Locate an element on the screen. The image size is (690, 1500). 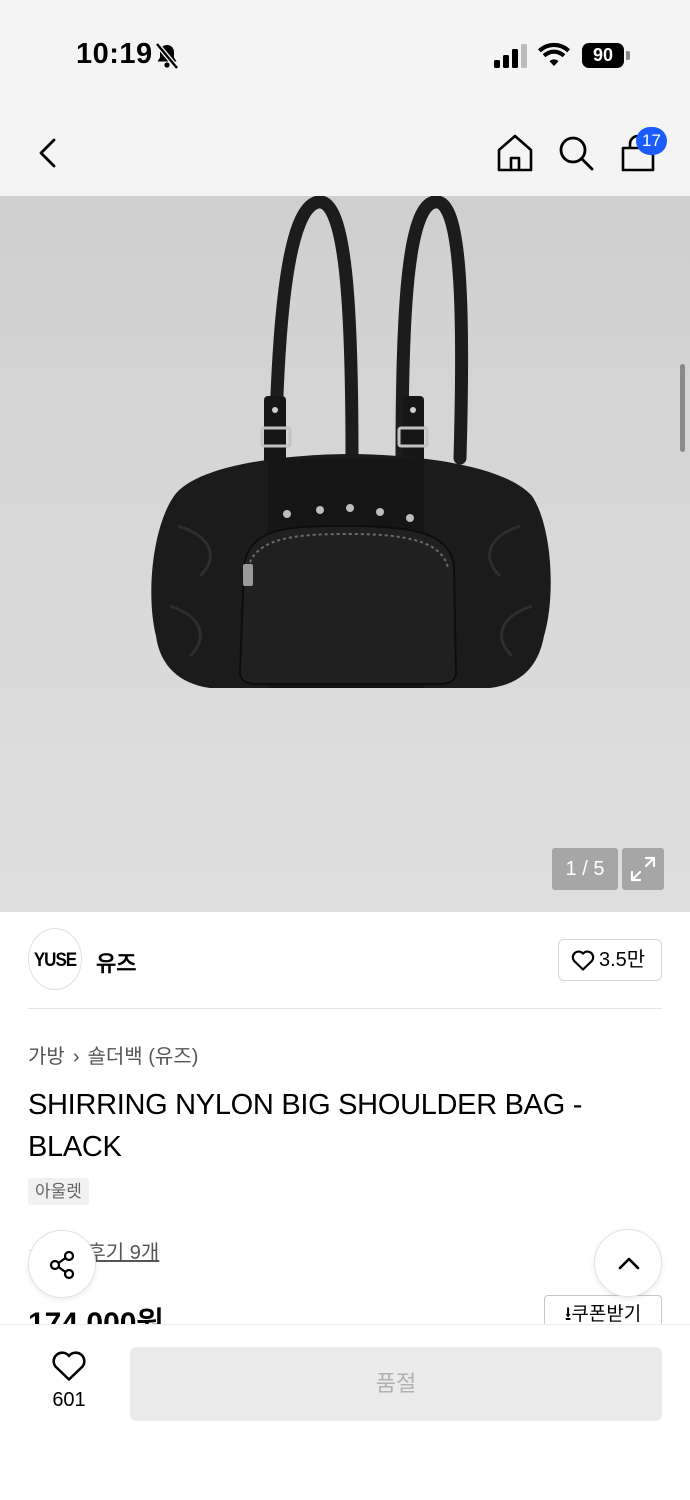
battery-tip is located at coordinates (628, 55).